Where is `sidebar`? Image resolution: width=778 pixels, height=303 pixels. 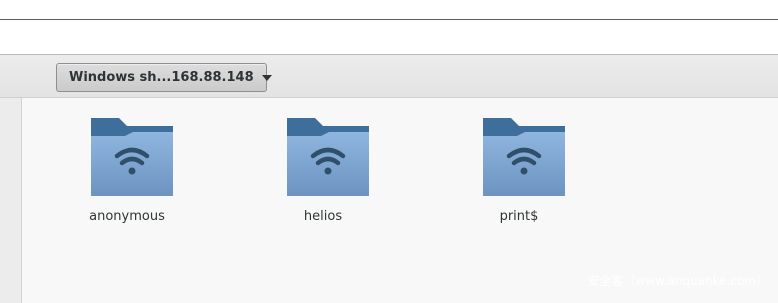 sidebar is located at coordinates (11, 200).